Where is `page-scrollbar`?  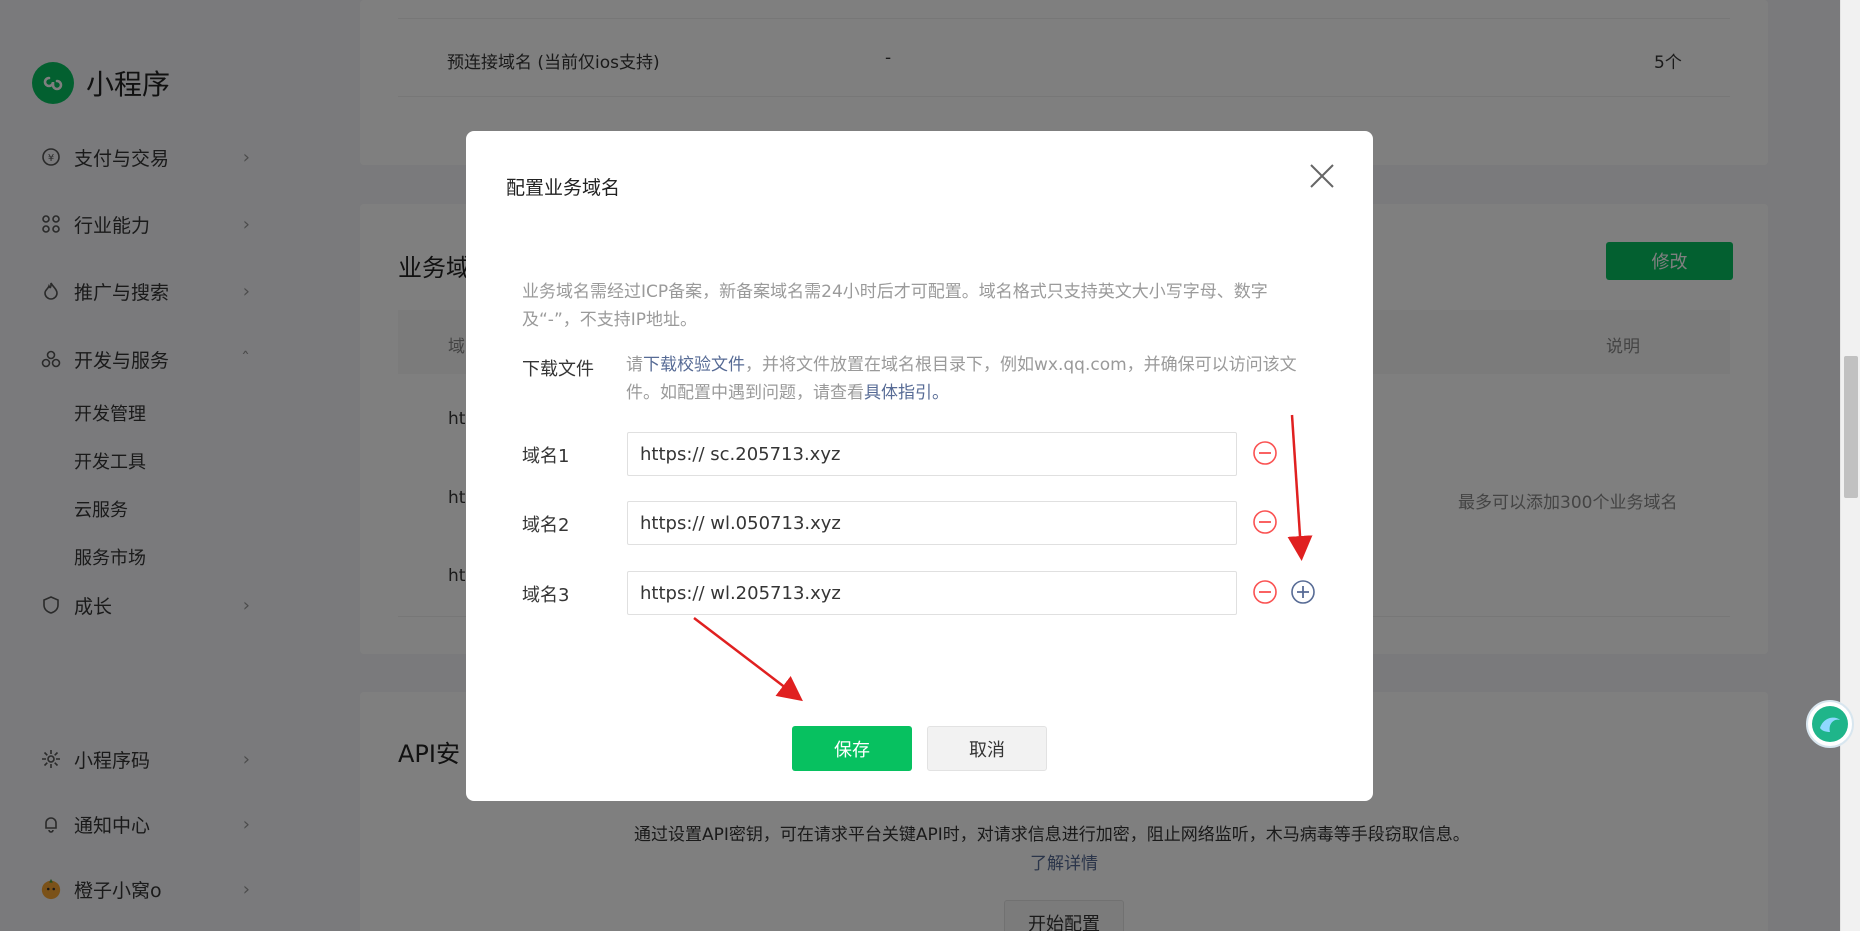
page-scrollbar is located at coordinates (1850, 465).